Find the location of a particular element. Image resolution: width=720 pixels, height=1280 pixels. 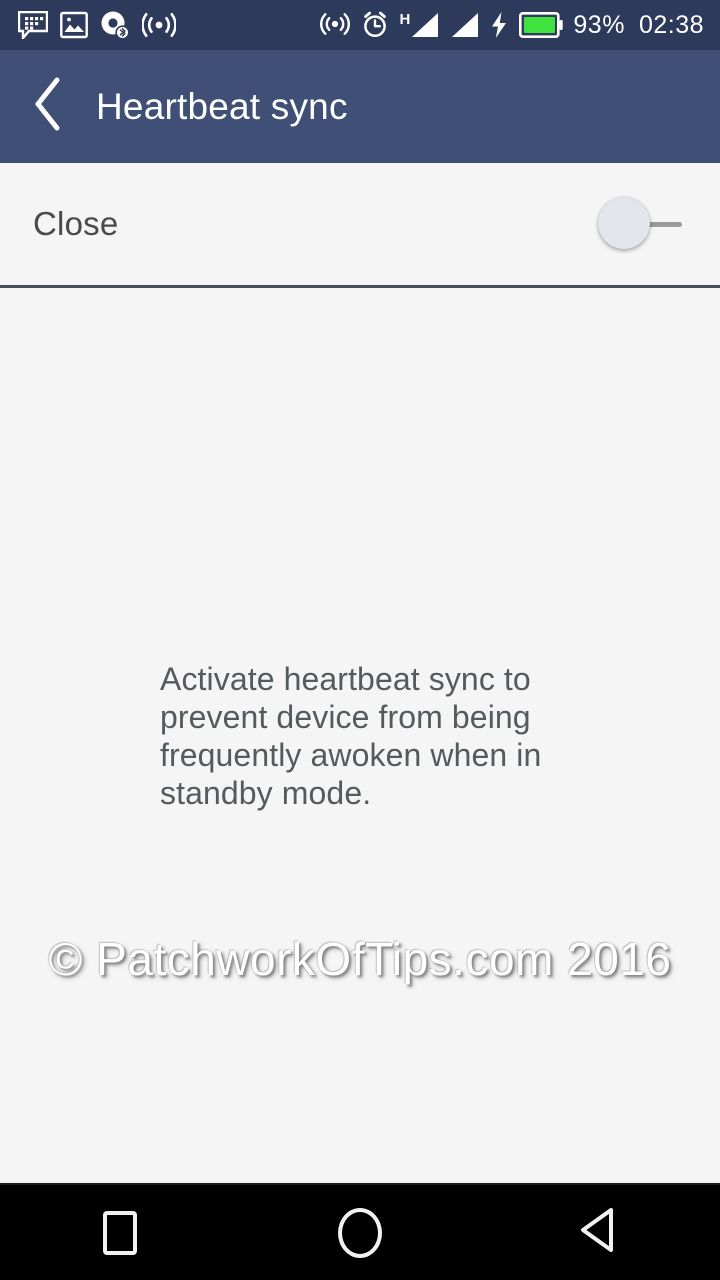

chevron-left-icon is located at coordinates (49, 106).